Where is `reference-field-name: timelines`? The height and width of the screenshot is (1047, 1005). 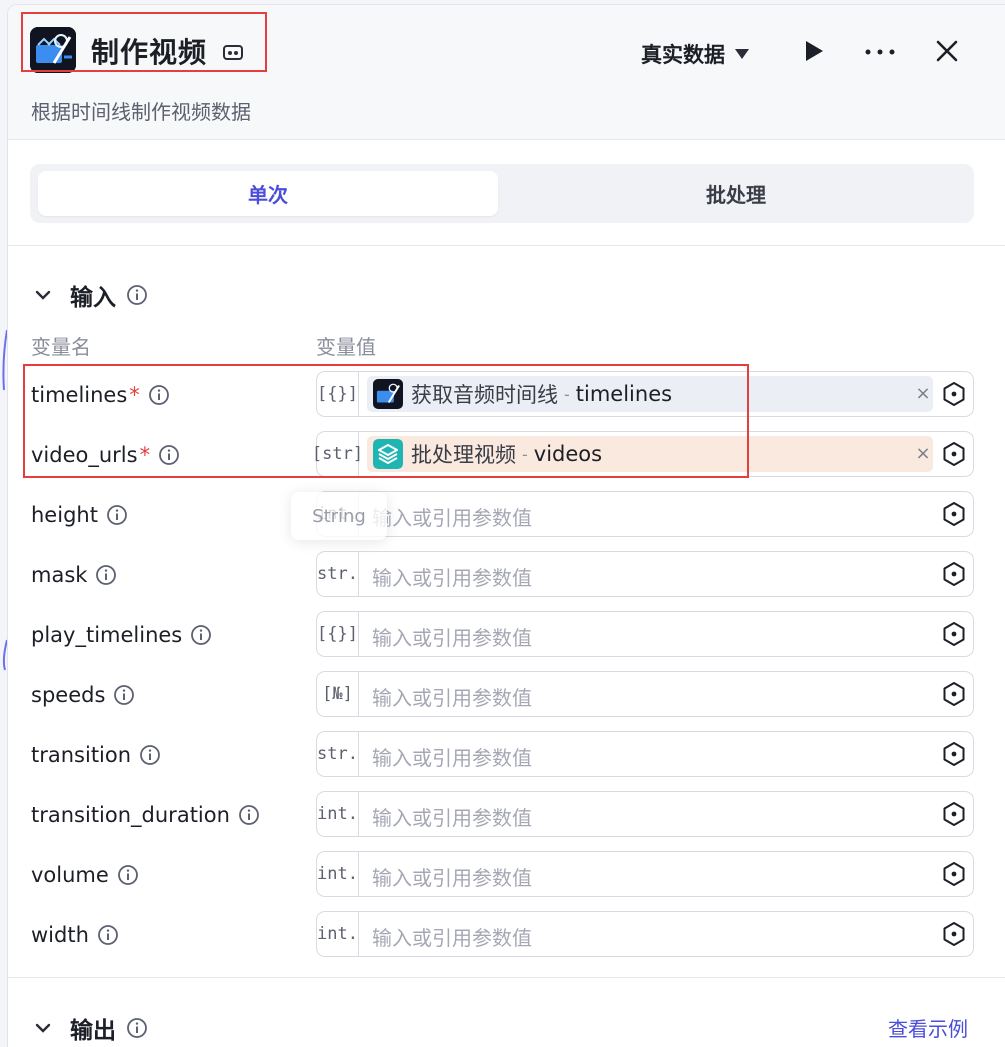 reference-field-name: timelines is located at coordinates (624, 394).